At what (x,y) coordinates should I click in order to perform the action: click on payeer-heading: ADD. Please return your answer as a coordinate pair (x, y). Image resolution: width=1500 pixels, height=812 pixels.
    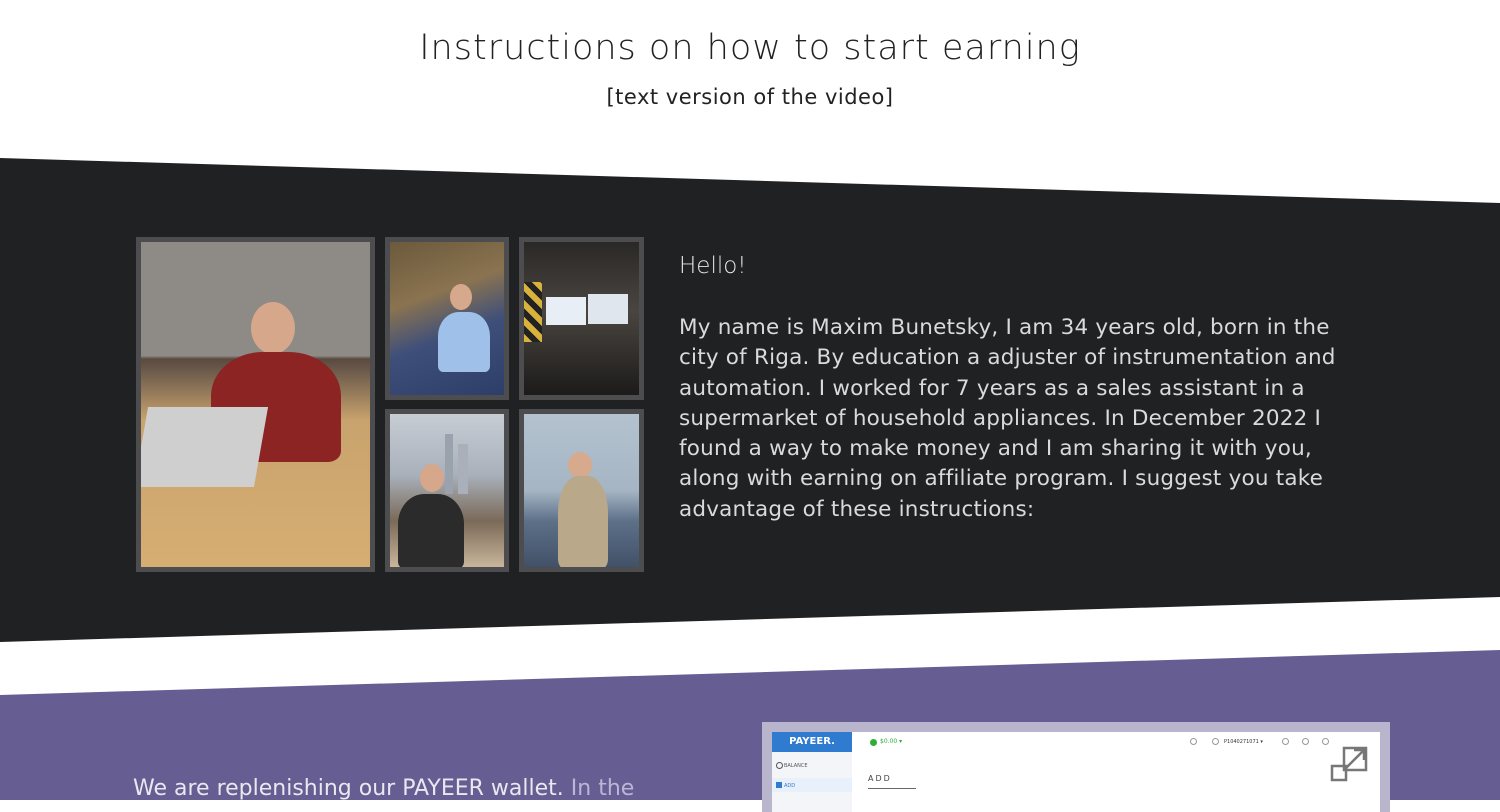
    Looking at the image, I should click on (880, 778).